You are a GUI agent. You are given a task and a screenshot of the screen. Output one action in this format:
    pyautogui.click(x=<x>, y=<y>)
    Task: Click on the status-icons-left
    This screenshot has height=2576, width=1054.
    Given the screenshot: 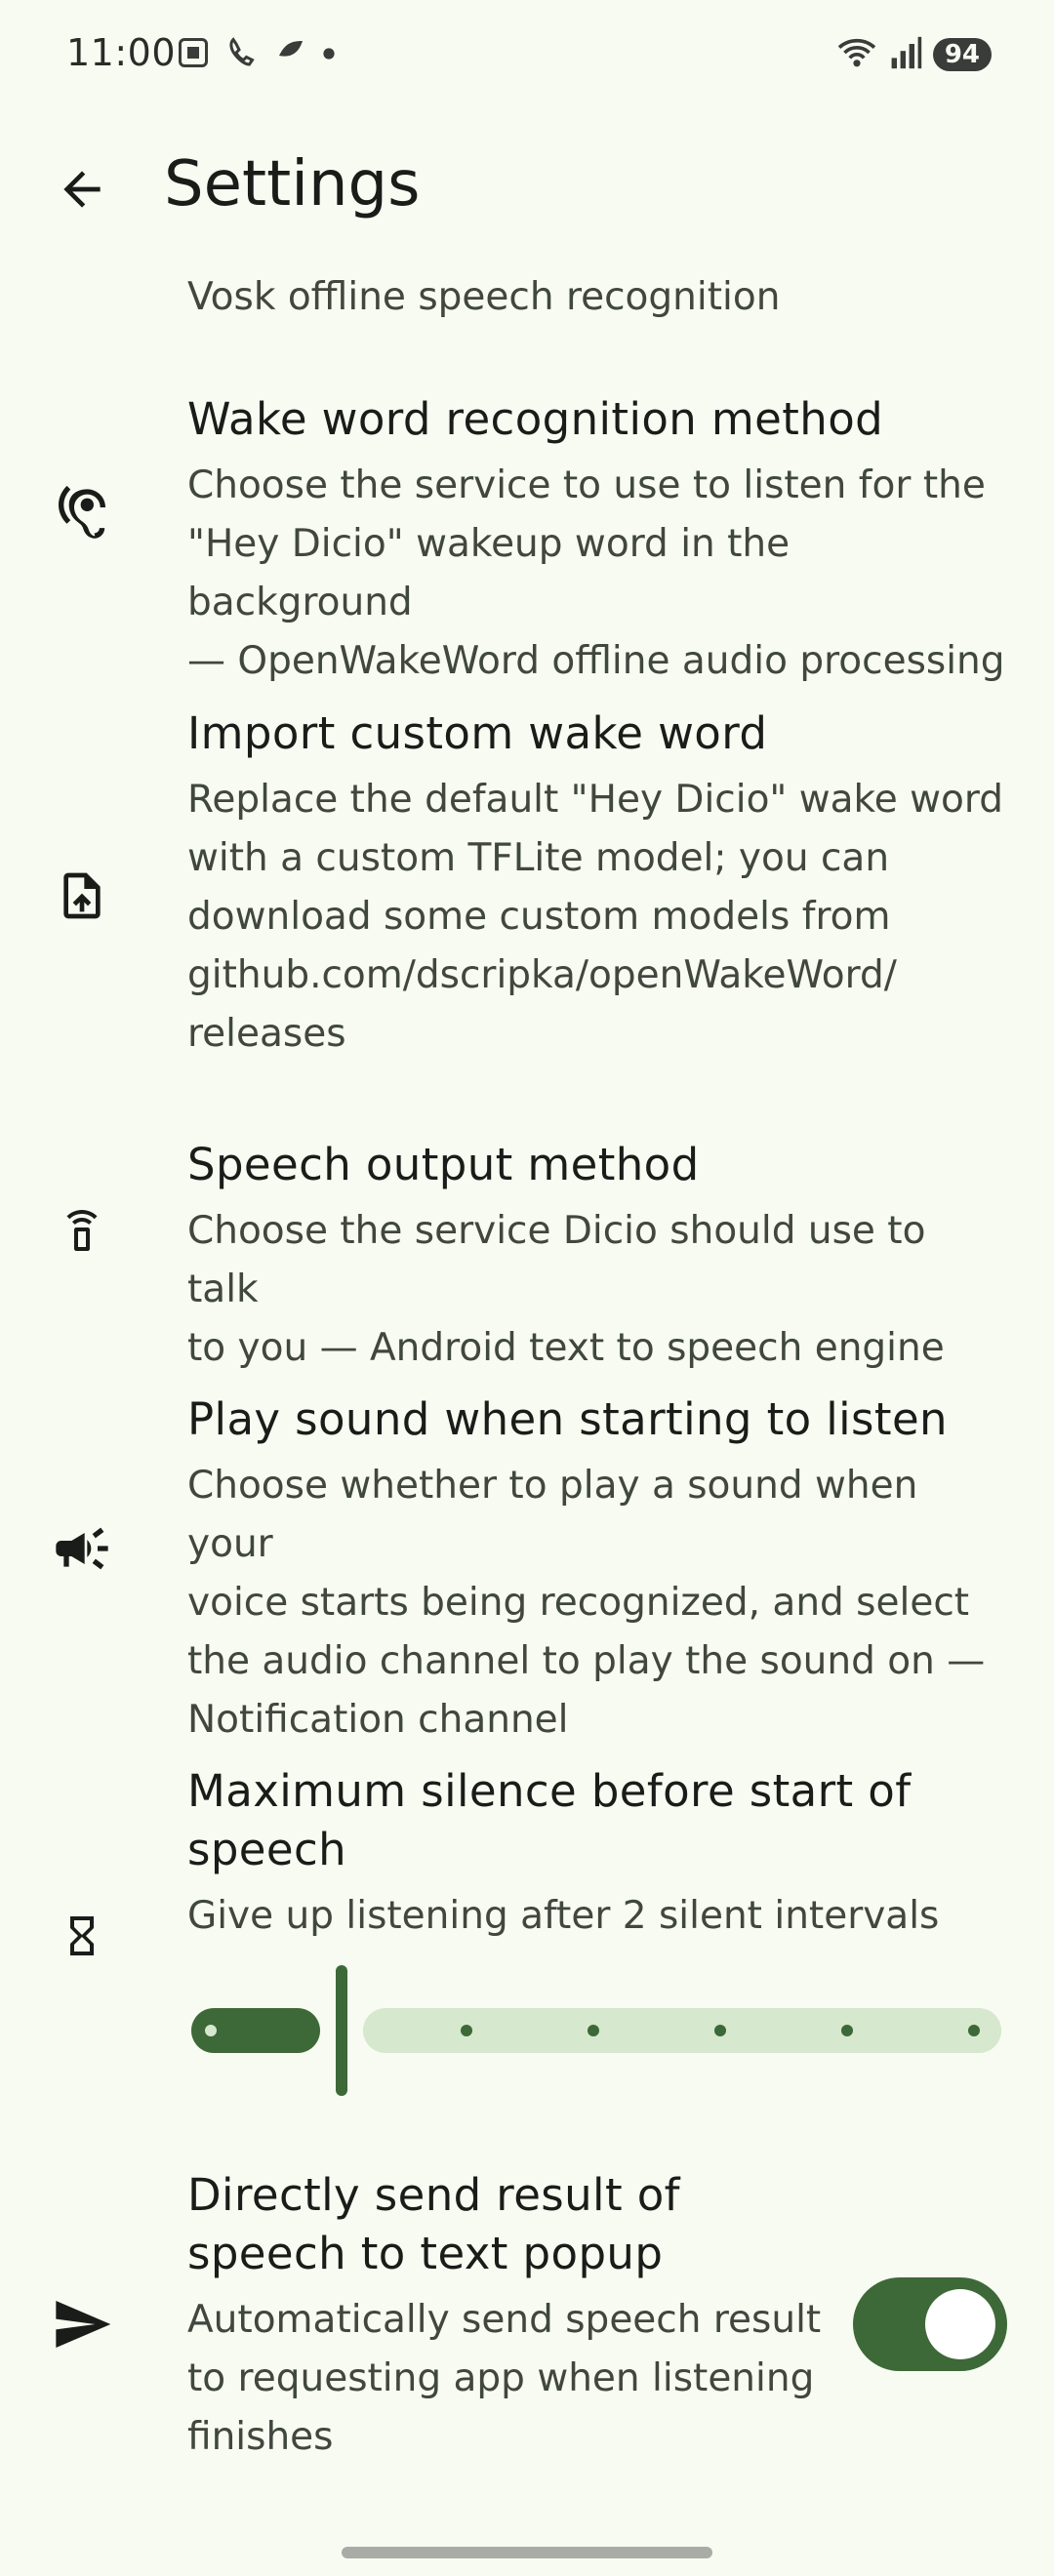 What is the action you would take?
    pyautogui.click(x=256, y=54)
    